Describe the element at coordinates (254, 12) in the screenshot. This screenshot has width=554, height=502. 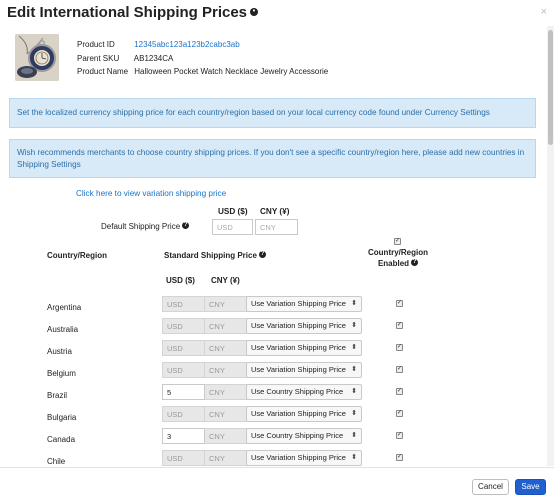
I see `info-circle-icon: •` at that location.